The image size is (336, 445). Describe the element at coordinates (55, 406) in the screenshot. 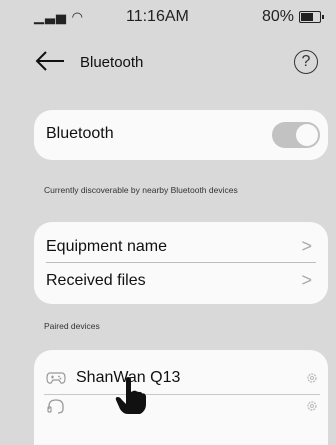

I see `headset-icon` at that location.